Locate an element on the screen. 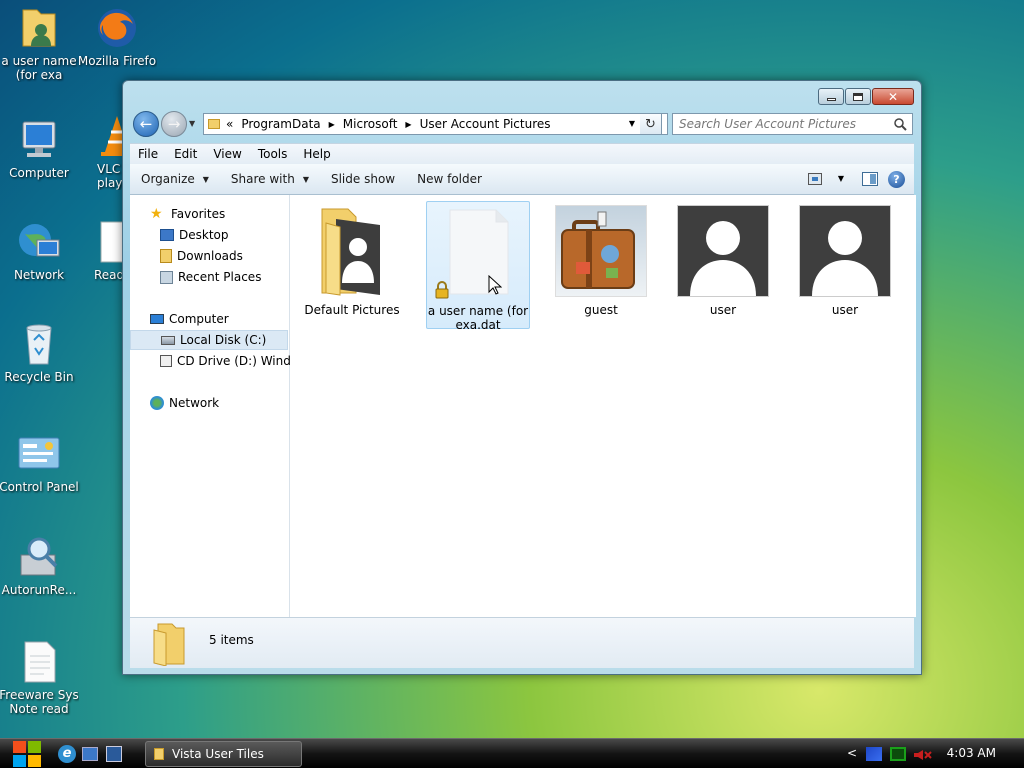 This screenshot has height=768, width=1024. blank-file-icon is located at coordinates (478, 252).